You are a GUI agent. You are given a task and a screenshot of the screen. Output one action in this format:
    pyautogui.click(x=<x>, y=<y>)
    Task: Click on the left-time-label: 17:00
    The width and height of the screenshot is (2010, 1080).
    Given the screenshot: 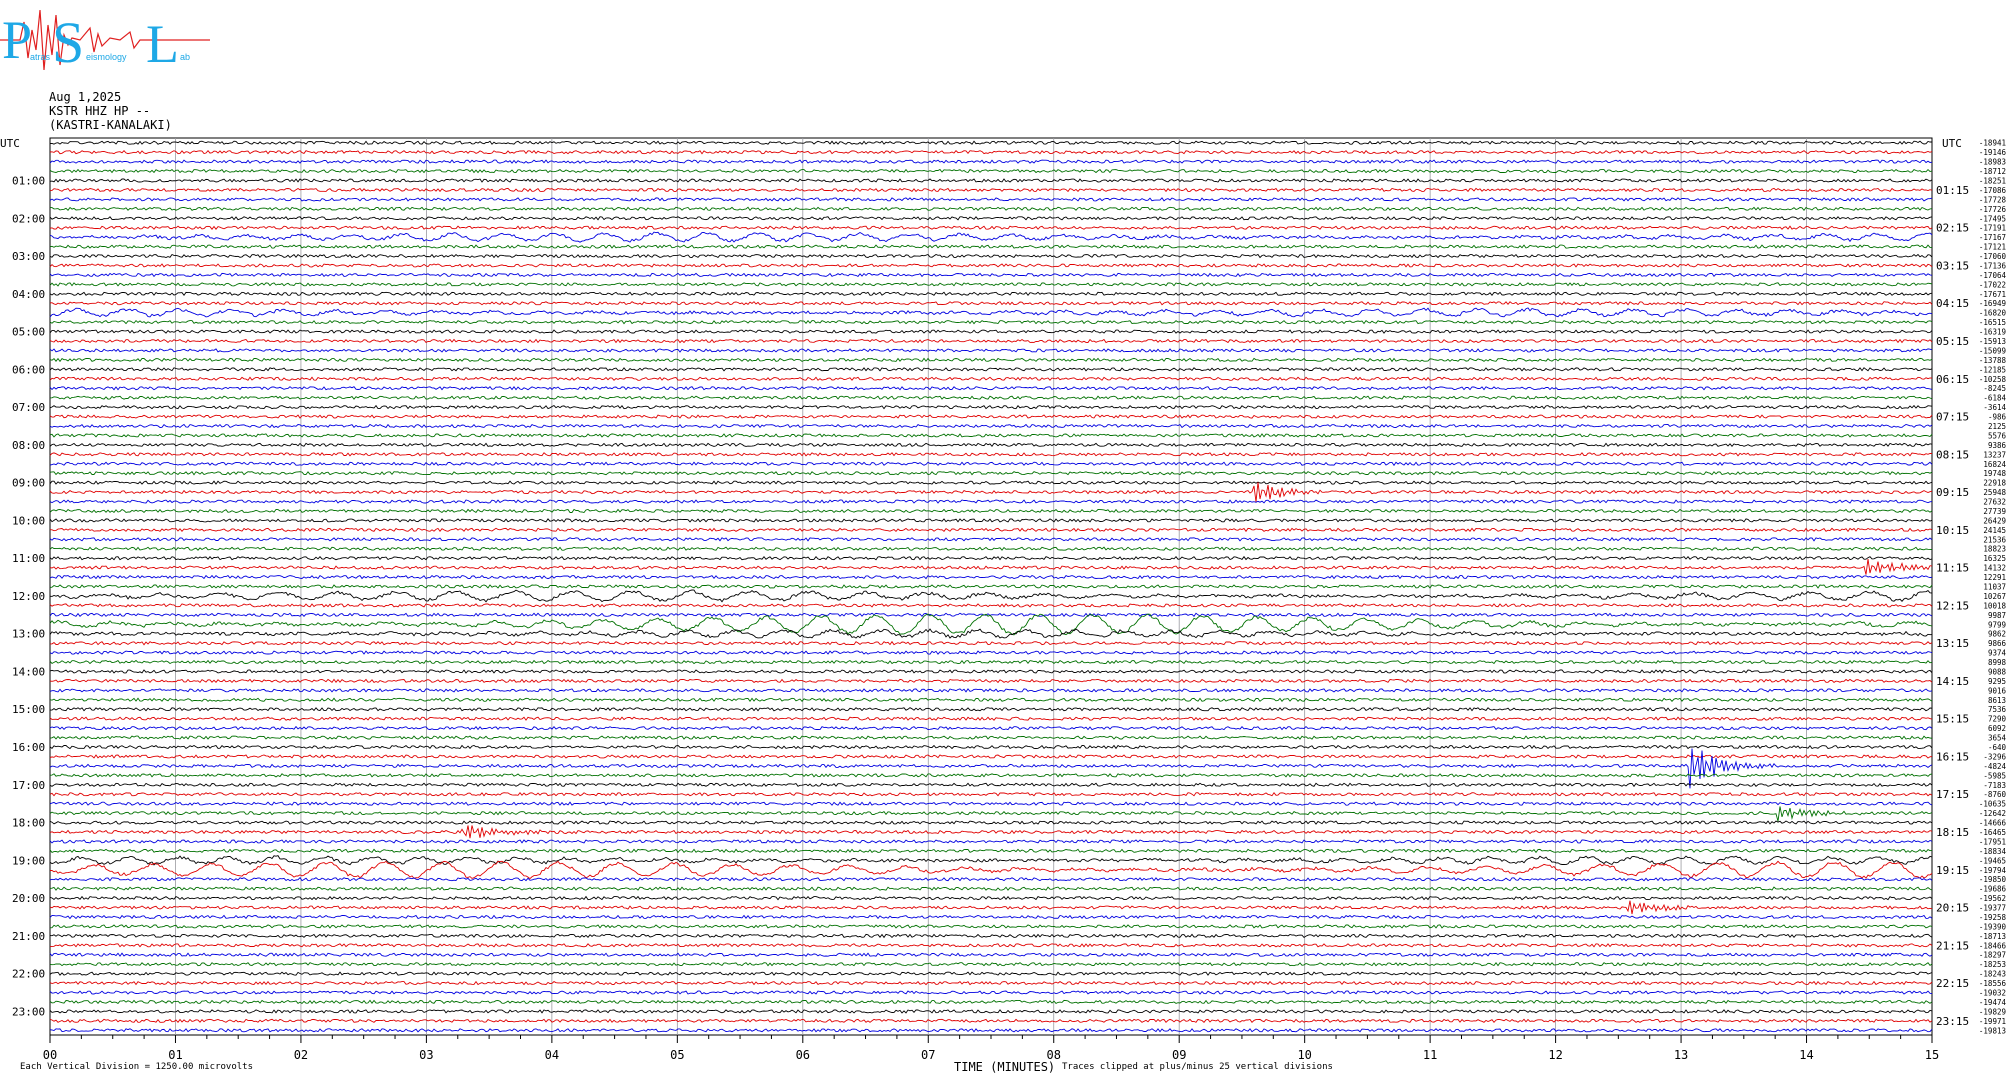 What is the action you would take?
    pyautogui.click(x=28, y=785)
    